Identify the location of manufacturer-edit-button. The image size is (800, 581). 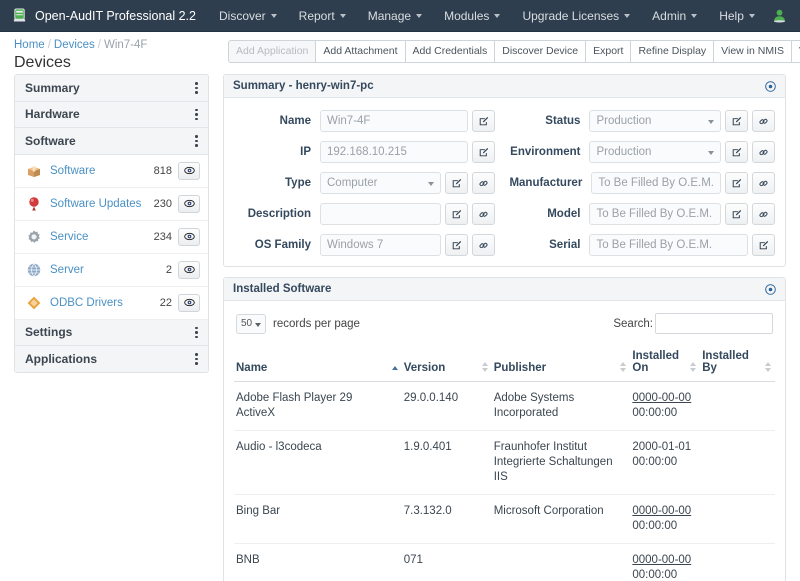
(736, 183).